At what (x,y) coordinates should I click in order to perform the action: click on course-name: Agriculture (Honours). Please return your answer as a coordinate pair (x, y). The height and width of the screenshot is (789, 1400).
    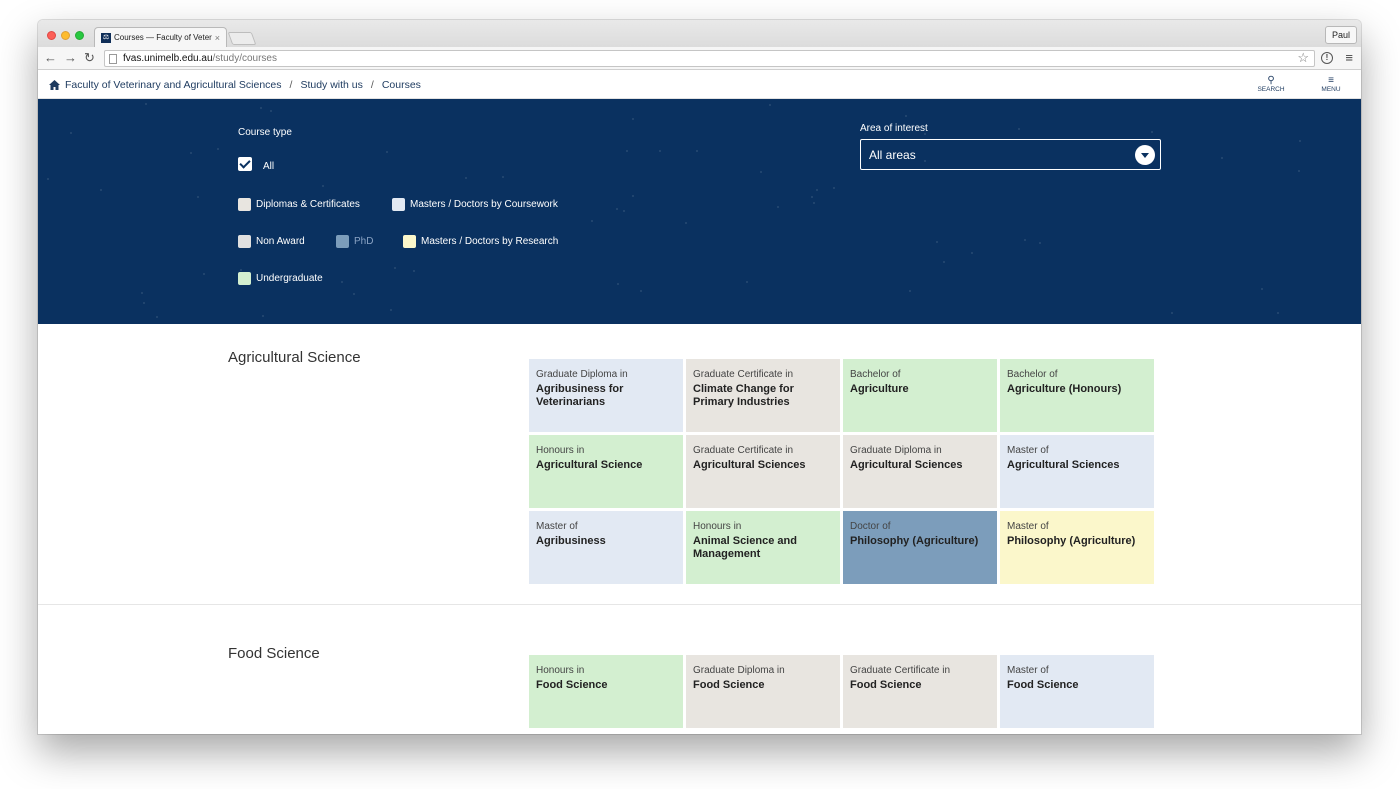
    Looking at the image, I should click on (1064, 389).